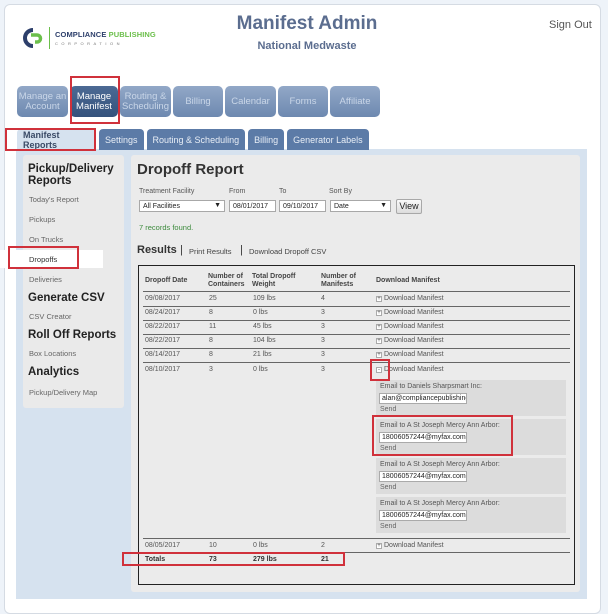 The height and width of the screenshot is (614, 608). I want to click on tab-generator-labels: Generator Labels, so click(328, 139).